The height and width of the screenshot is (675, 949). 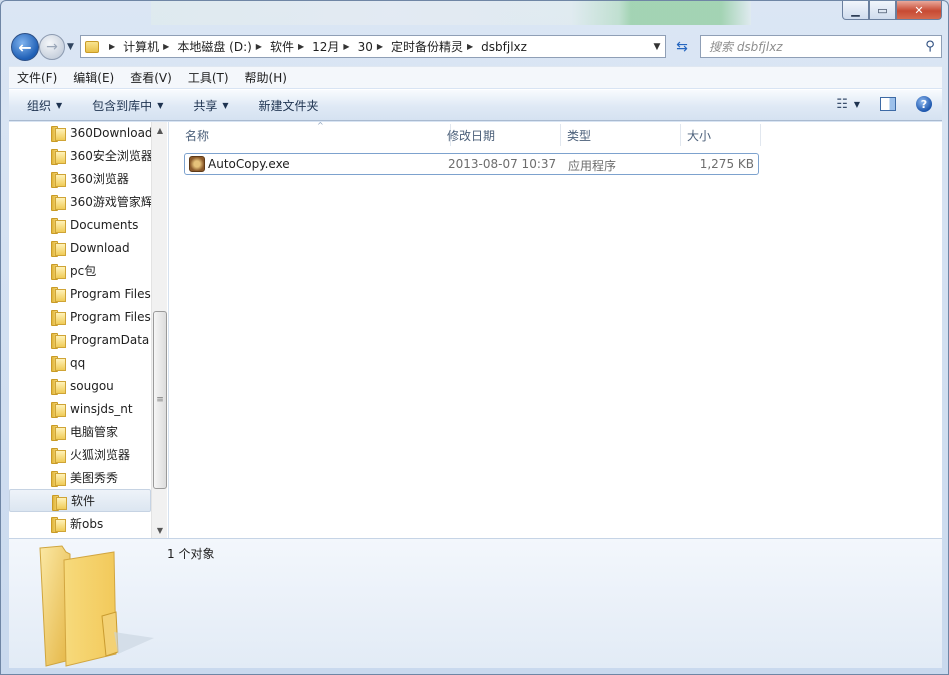 I want to click on maximize-button: ▭, so click(x=882, y=10).